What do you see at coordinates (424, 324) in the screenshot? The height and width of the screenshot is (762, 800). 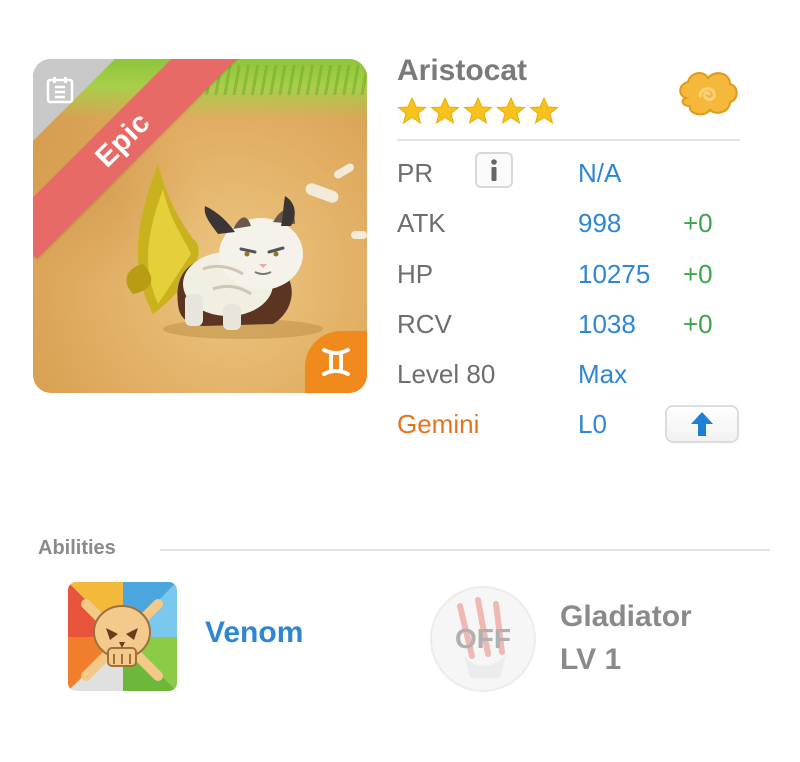 I see `rcv-label: RCV` at bounding box center [424, 324].